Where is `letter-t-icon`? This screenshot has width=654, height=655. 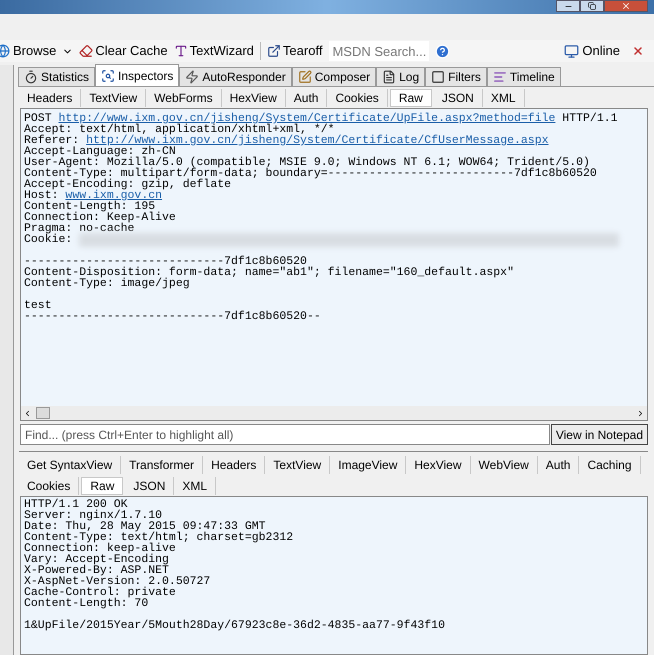
letter-t-icon is located at coordinates (181, 51).